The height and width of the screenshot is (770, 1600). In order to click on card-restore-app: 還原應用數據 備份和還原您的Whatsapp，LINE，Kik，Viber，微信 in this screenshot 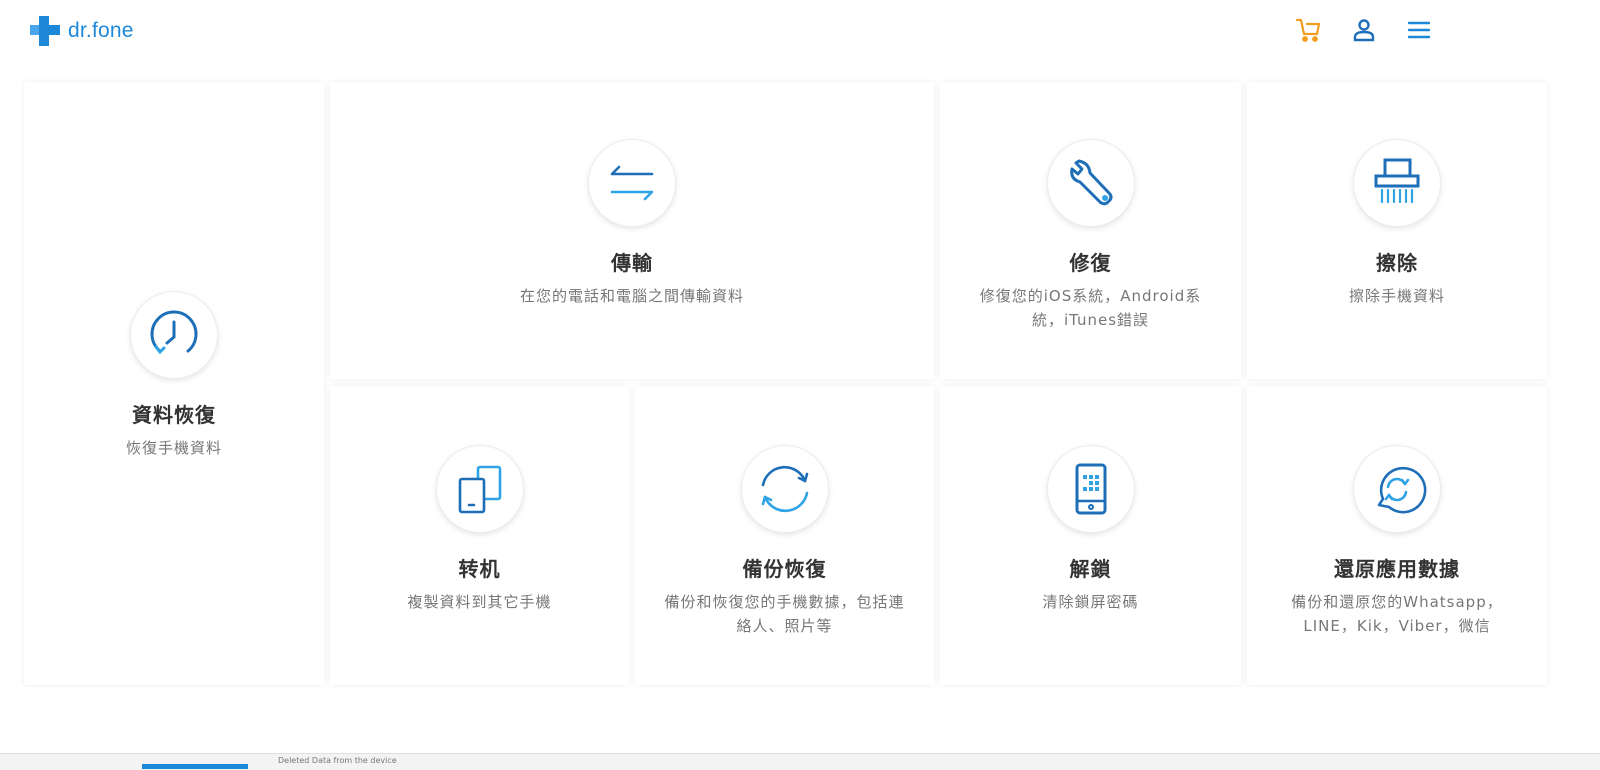, I will do `click(1397, 535)`.